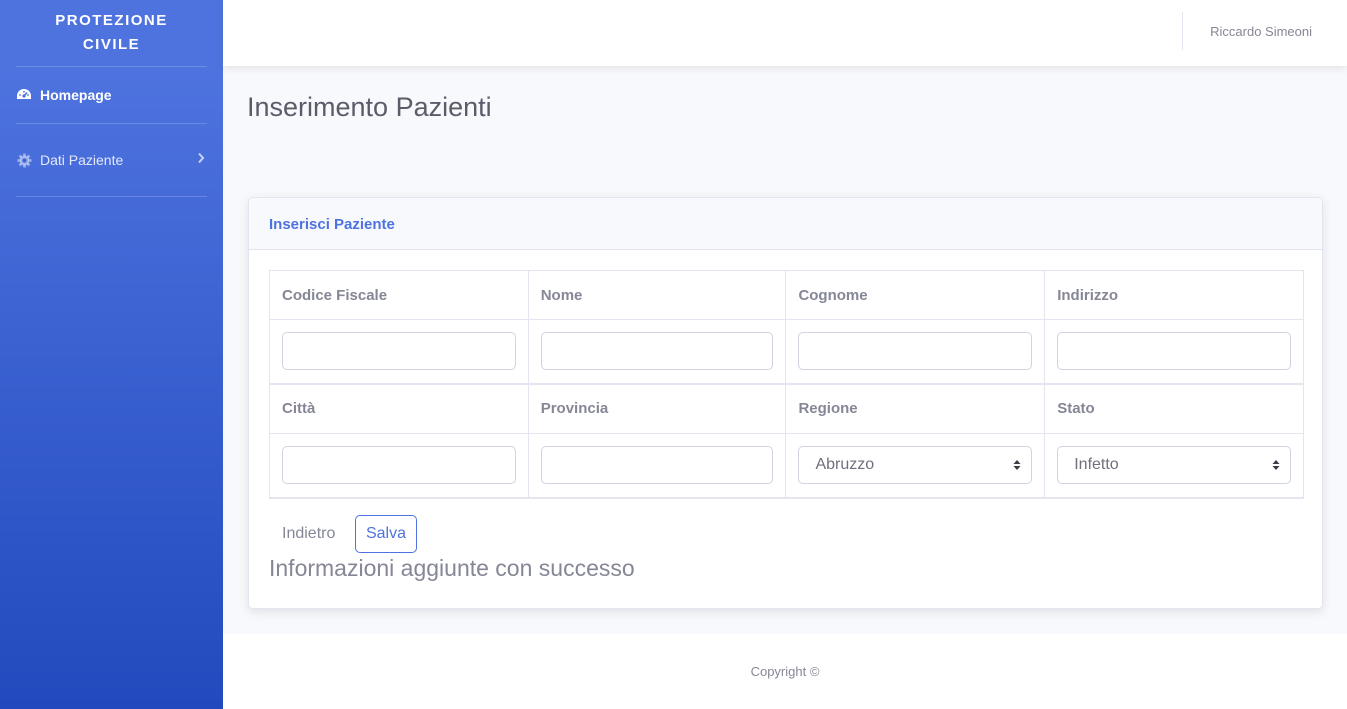 The width and height of the screenshot is (1347, 709). Describe the element at coordinates (308, 534) in the screenshot. I see `back-button: Indietro` at that location.